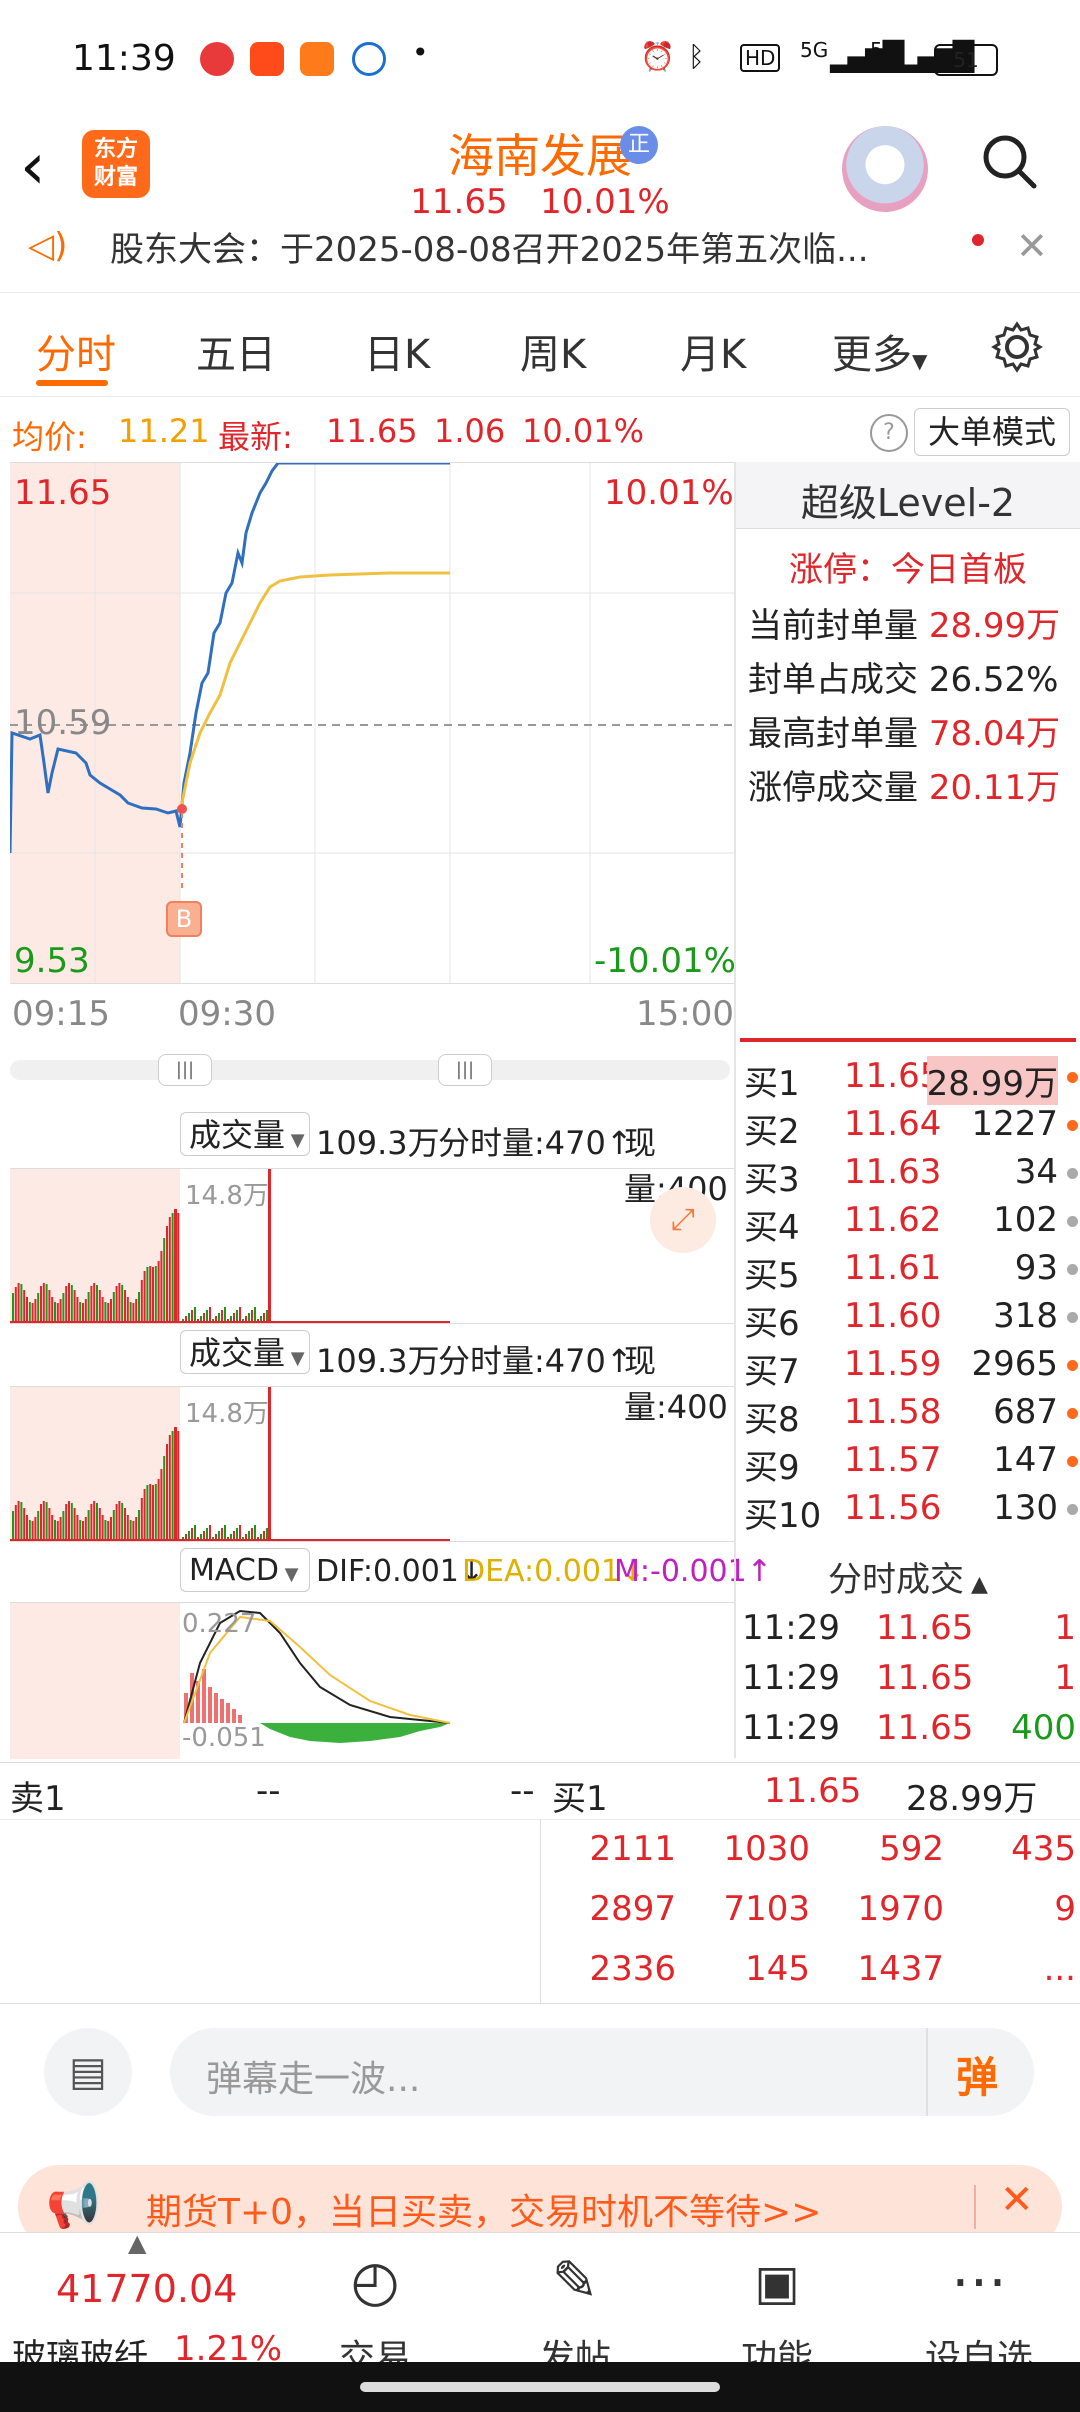 Image resolution: width=1080 pixels, height=2412 pixels. I want to click on bid-row: 买8 11.58 687, so click(912, 1416).